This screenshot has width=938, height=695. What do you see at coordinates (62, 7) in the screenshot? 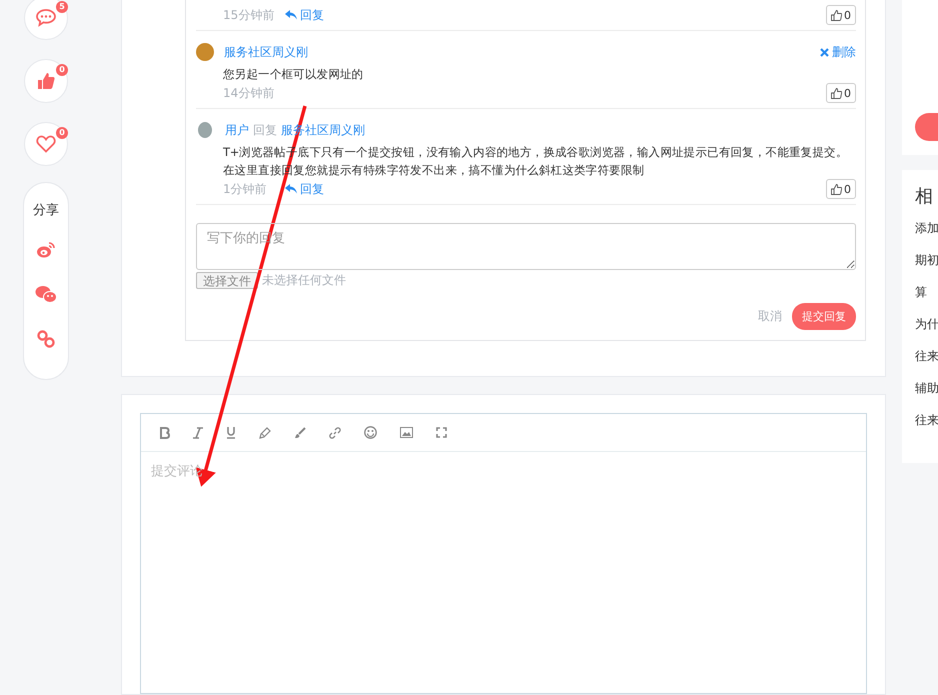
I see `count-badge: 5` at bounding box center [62, 7].